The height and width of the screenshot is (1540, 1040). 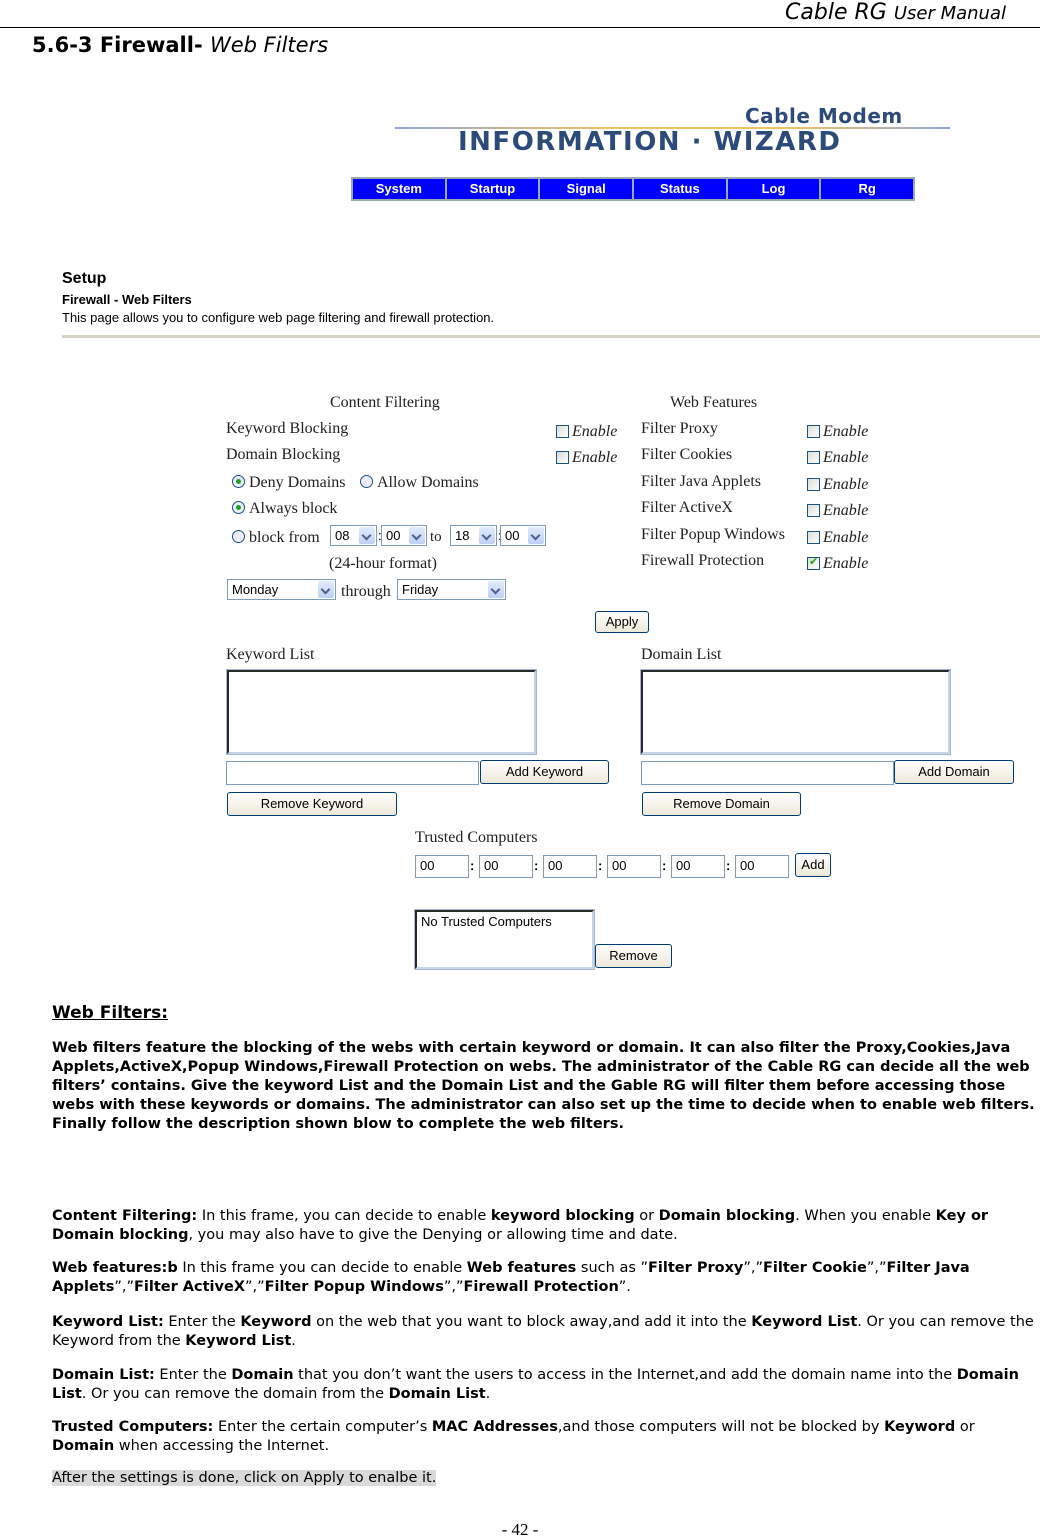 I want to click on to-hour-value: 18, so click(x=462, y=535).